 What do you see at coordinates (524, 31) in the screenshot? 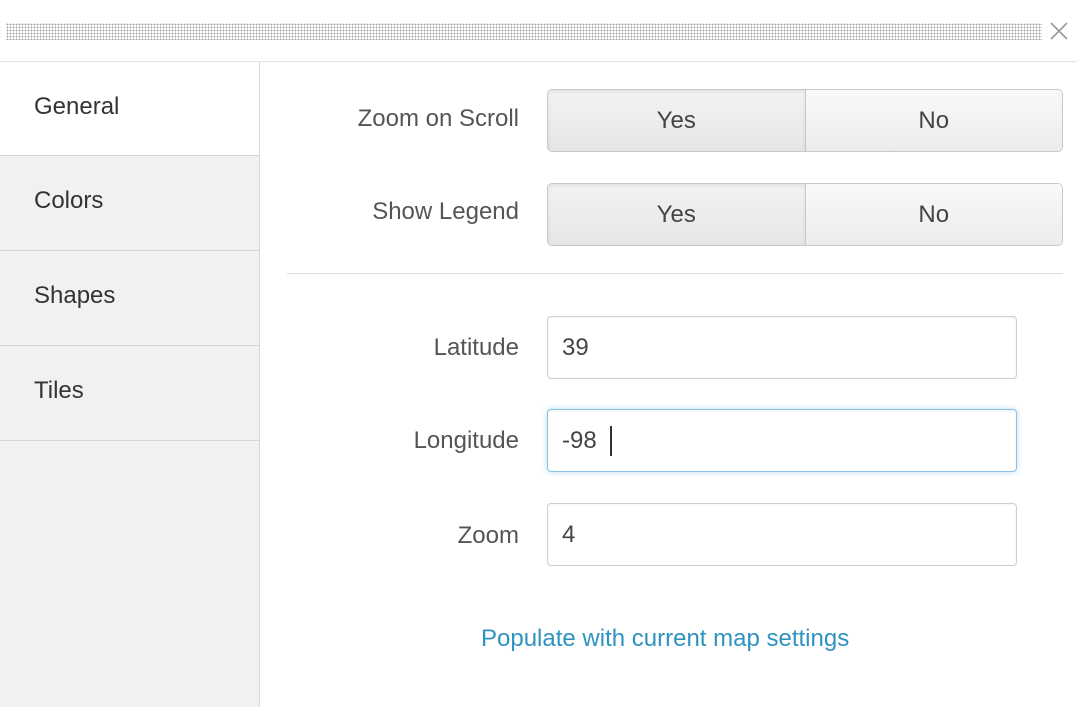
I see `drag-handle` at bounding box center [524, 31].